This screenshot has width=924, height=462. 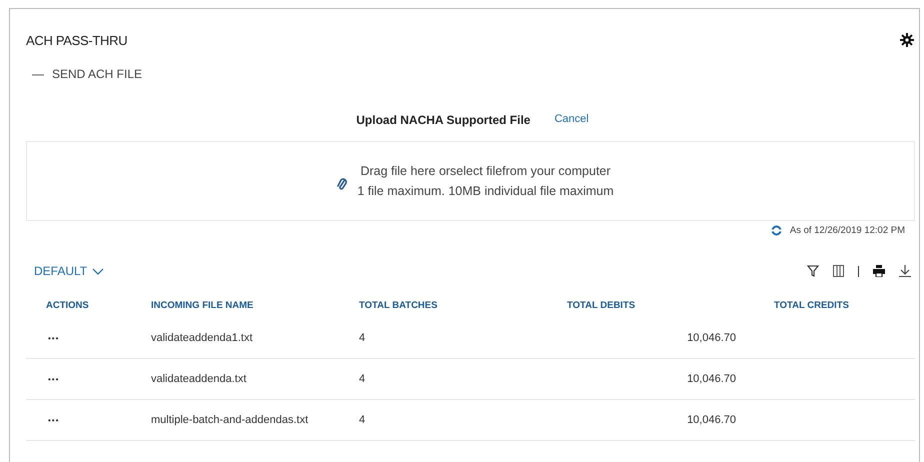 I want to click on columns-icon, so click(x=838, y=271).